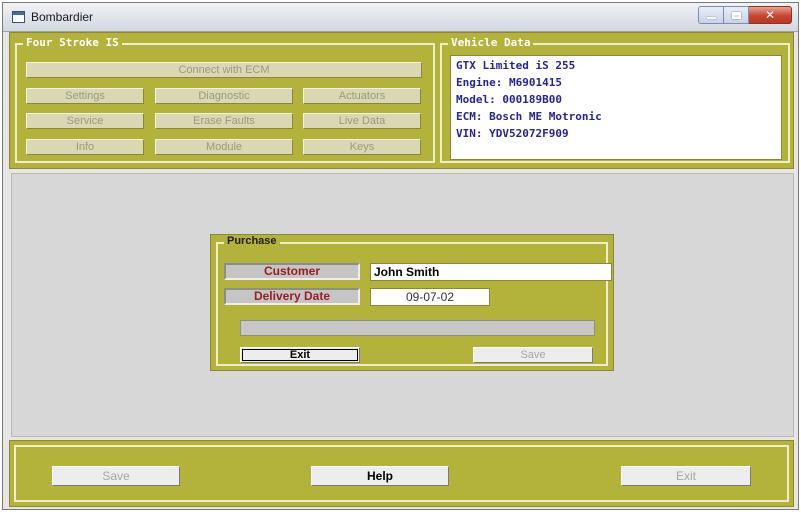  Describe the element at coordinates (224, 121) in the screenshot. I see `erase-faults-button: Erase Faults` at that location.